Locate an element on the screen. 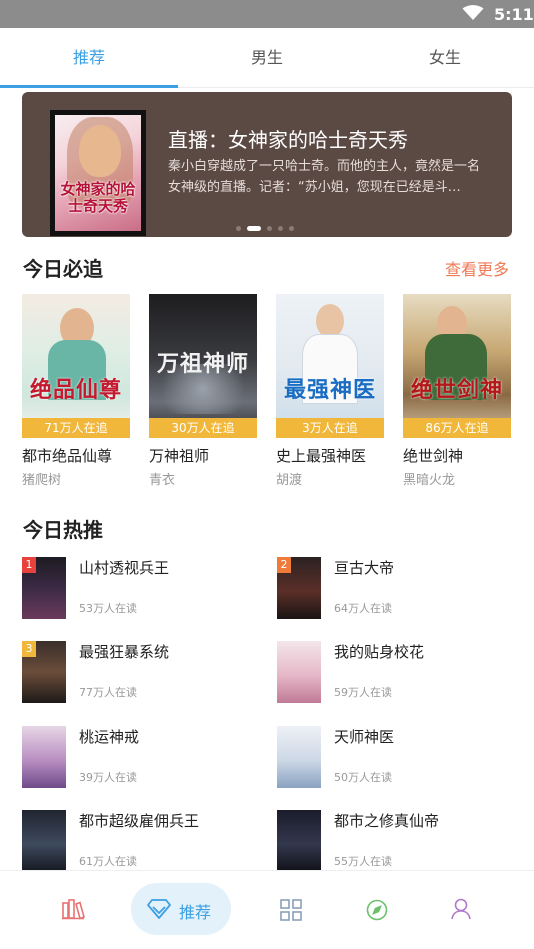 Image resolution: width=534 pixels, height=949 pixels. cover-text: 最强神医 is located at coordinates (329, 390).